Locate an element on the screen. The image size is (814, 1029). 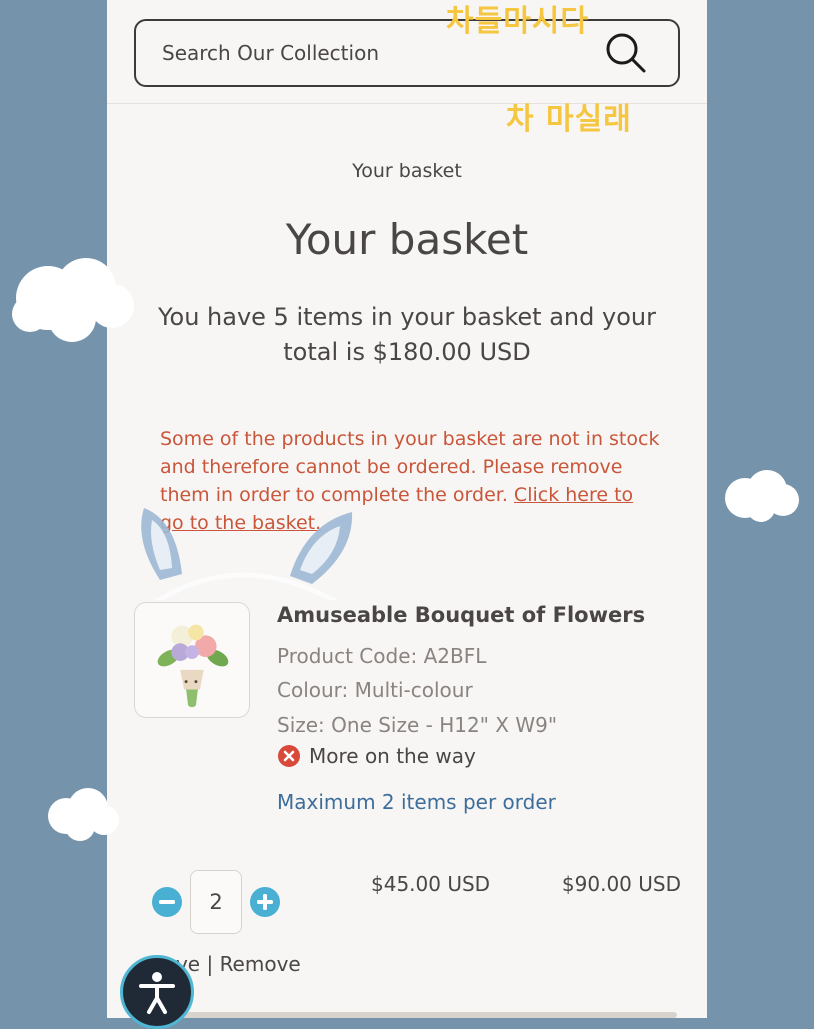
flower-bouquet-image is located at coordinates (193, 666).